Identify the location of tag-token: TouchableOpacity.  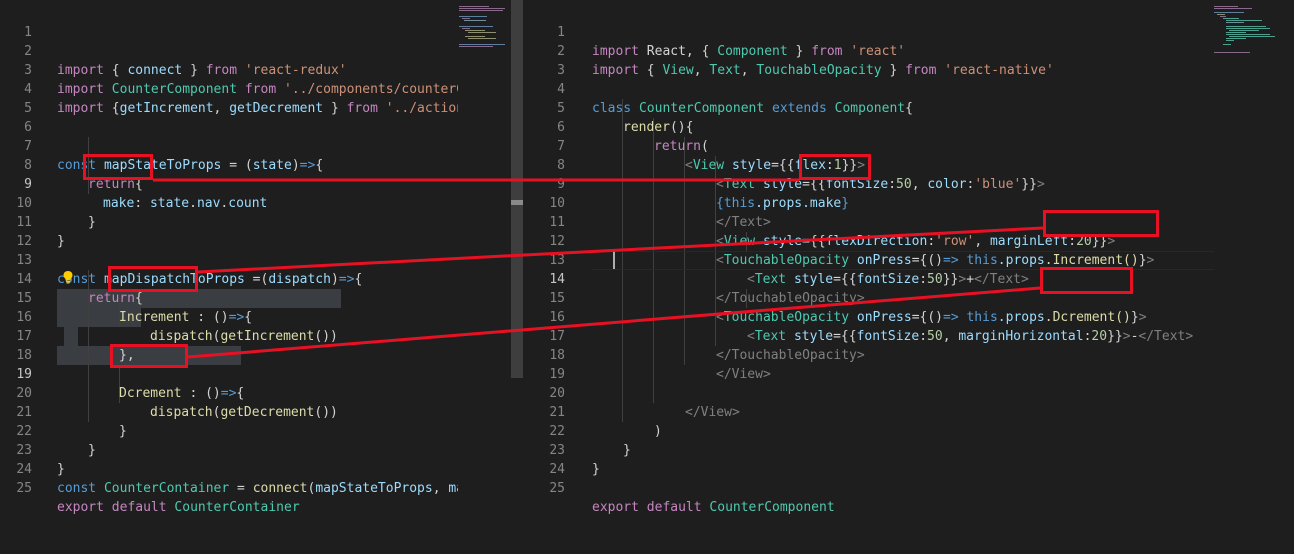
(786, 317).